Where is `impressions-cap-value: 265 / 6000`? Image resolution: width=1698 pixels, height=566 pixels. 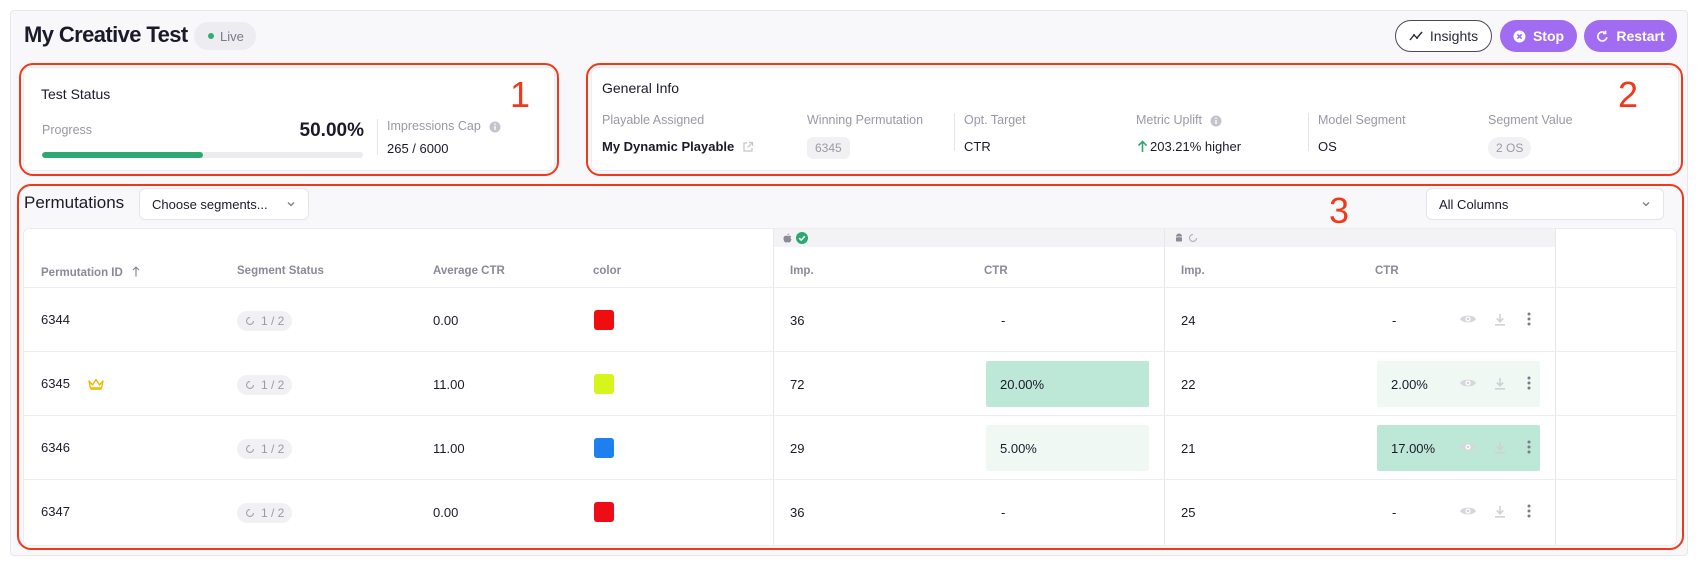 impressions-cap-value: 265 / 6000 is located at coordinates (418, 148).